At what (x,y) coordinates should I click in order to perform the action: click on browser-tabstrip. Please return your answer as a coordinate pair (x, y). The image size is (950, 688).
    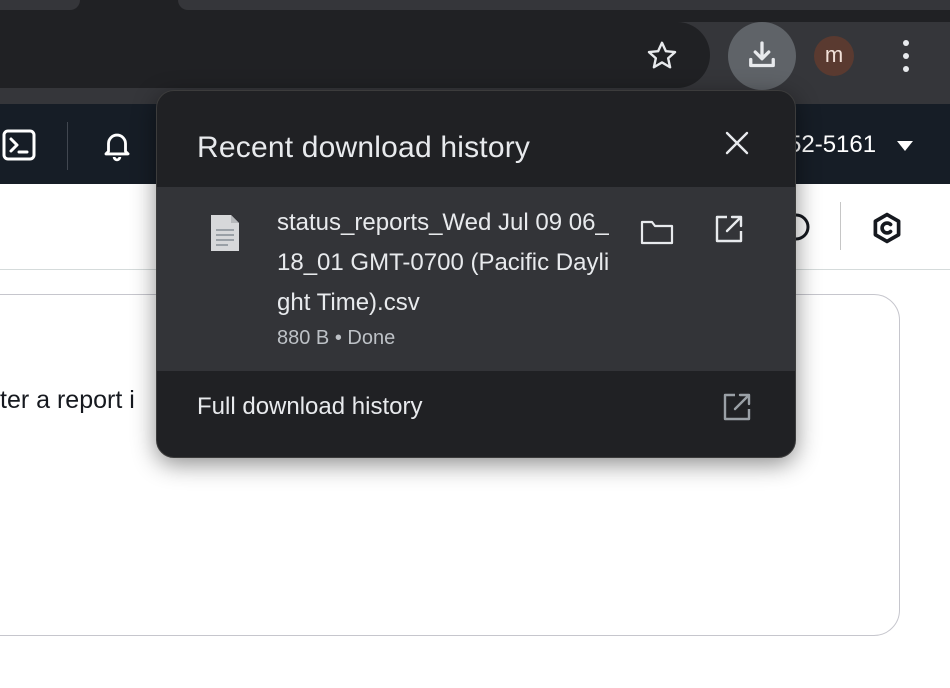
    Looking at the image, I should click on (475, 11).